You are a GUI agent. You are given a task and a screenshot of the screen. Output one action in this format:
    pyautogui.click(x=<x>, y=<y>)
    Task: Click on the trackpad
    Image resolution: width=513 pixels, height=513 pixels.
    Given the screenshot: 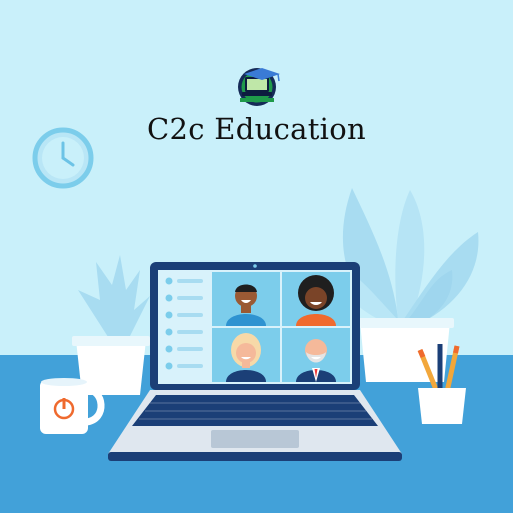 What is the action you would take?
    pyautogui.click(x=255, y=439)
    